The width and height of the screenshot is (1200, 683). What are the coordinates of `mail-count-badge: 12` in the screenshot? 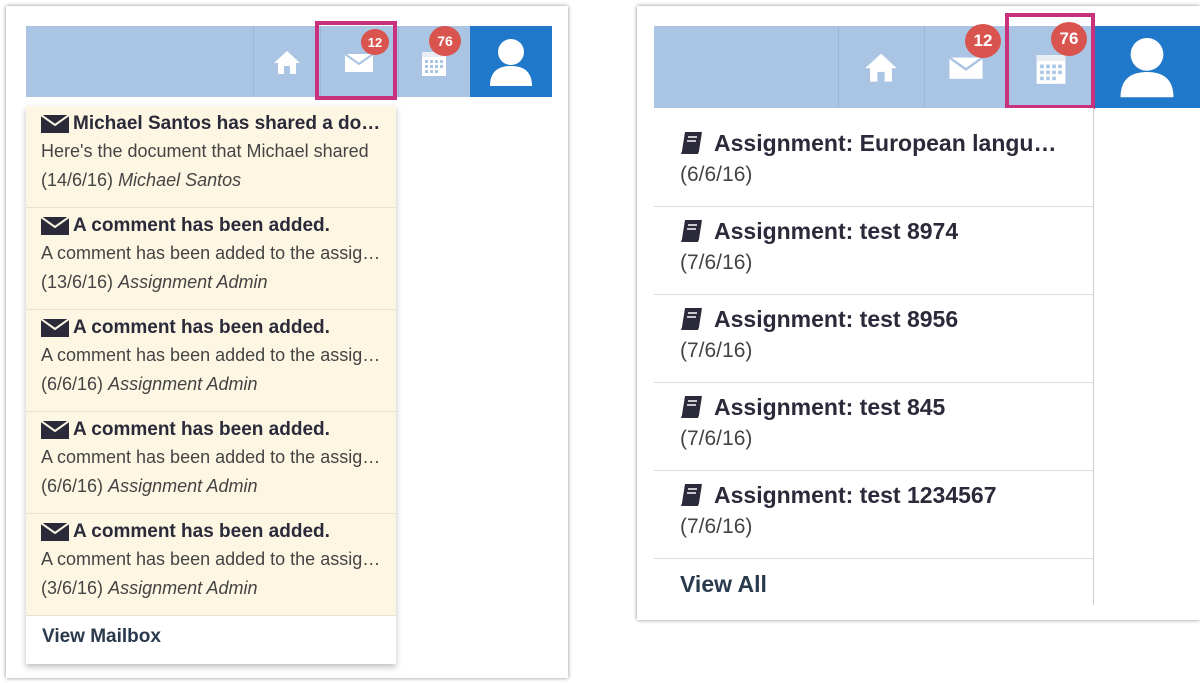 It's located at (983, 41).